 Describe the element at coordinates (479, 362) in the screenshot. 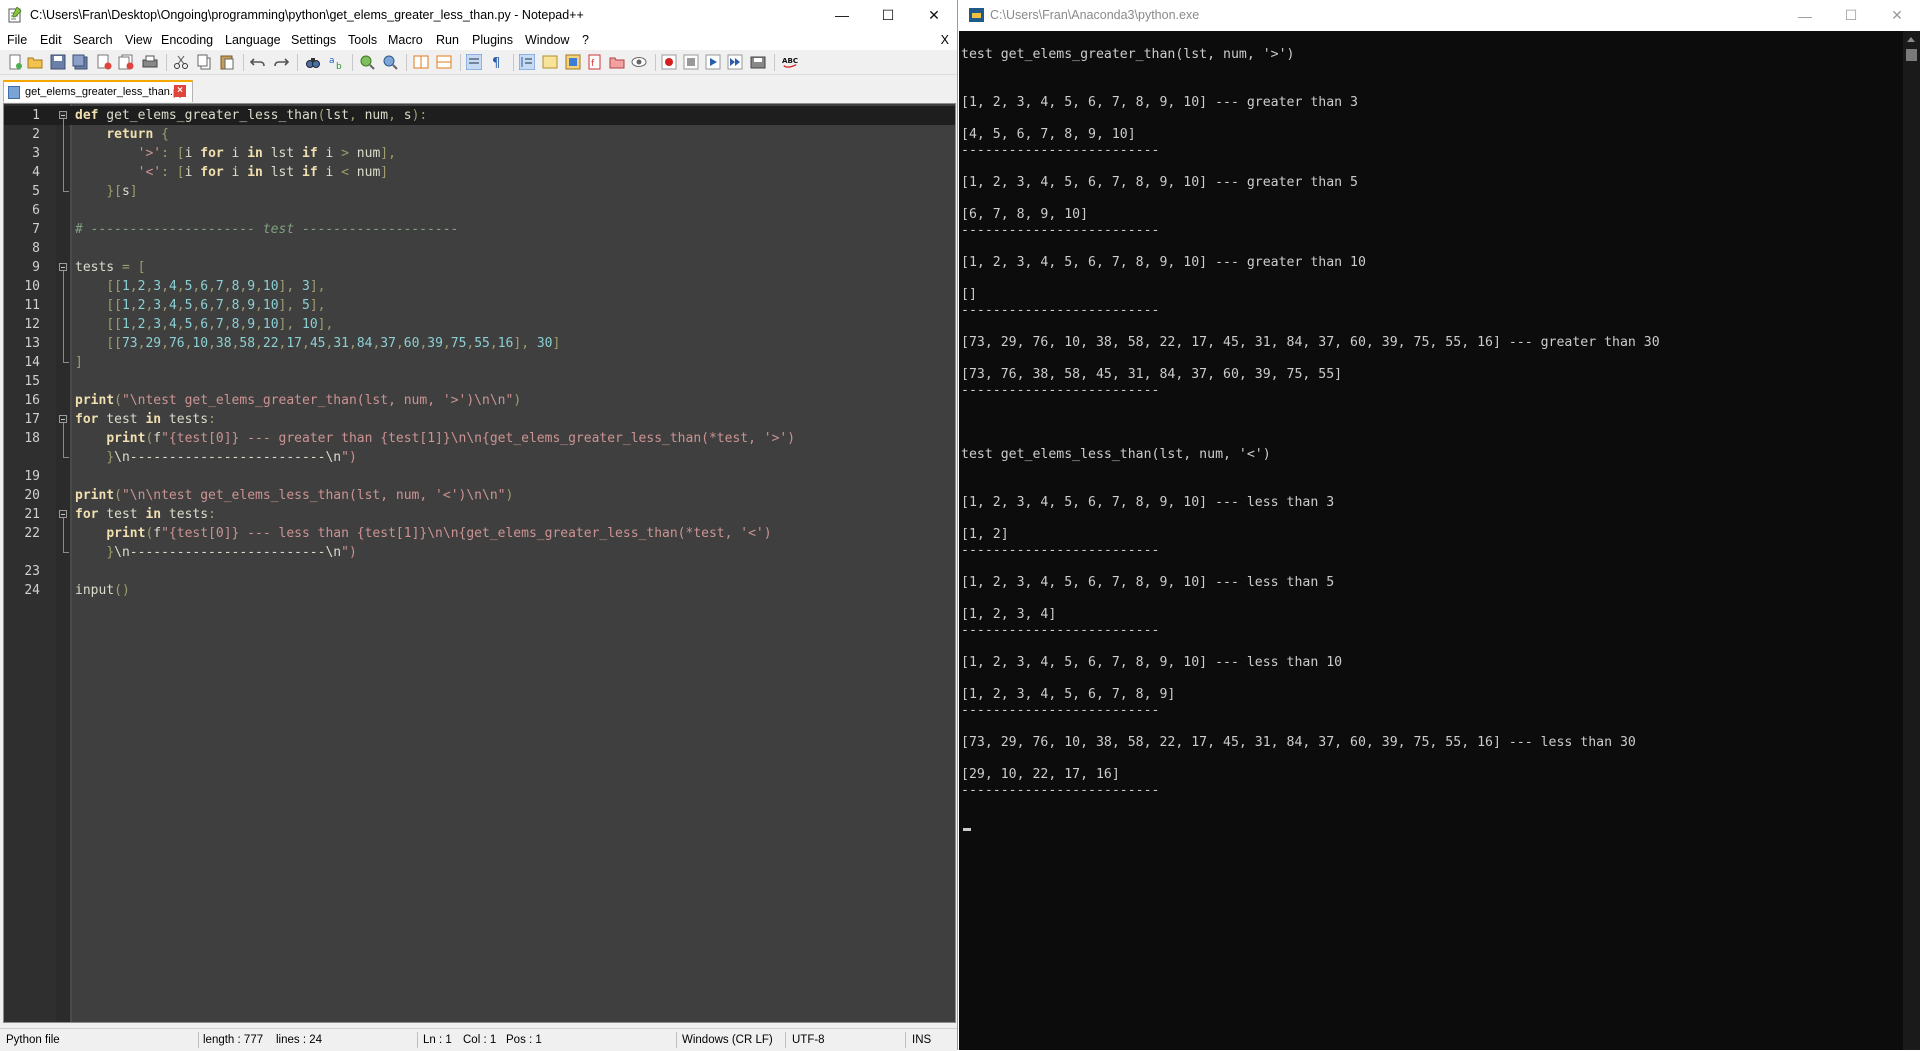

I see `code-line: 14]` at that location.